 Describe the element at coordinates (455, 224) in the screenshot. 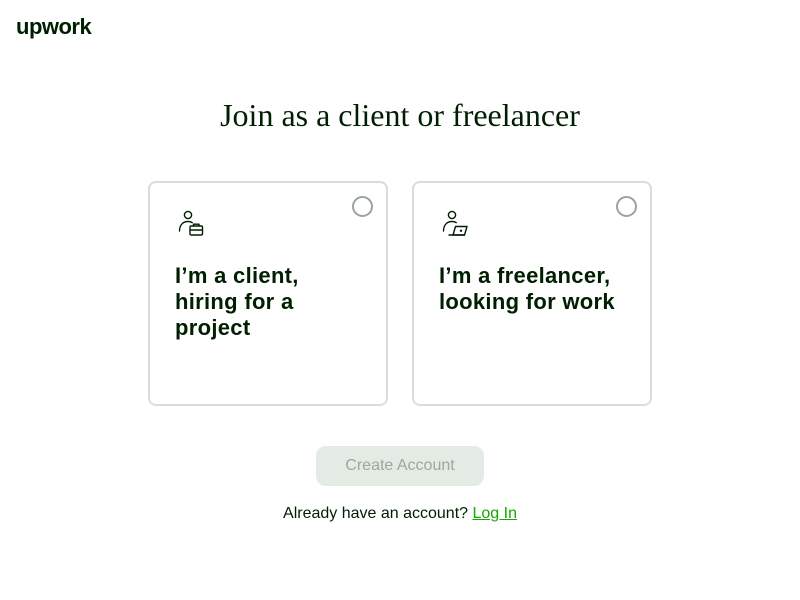

I see `freelancer-laptop-icon` at that location.